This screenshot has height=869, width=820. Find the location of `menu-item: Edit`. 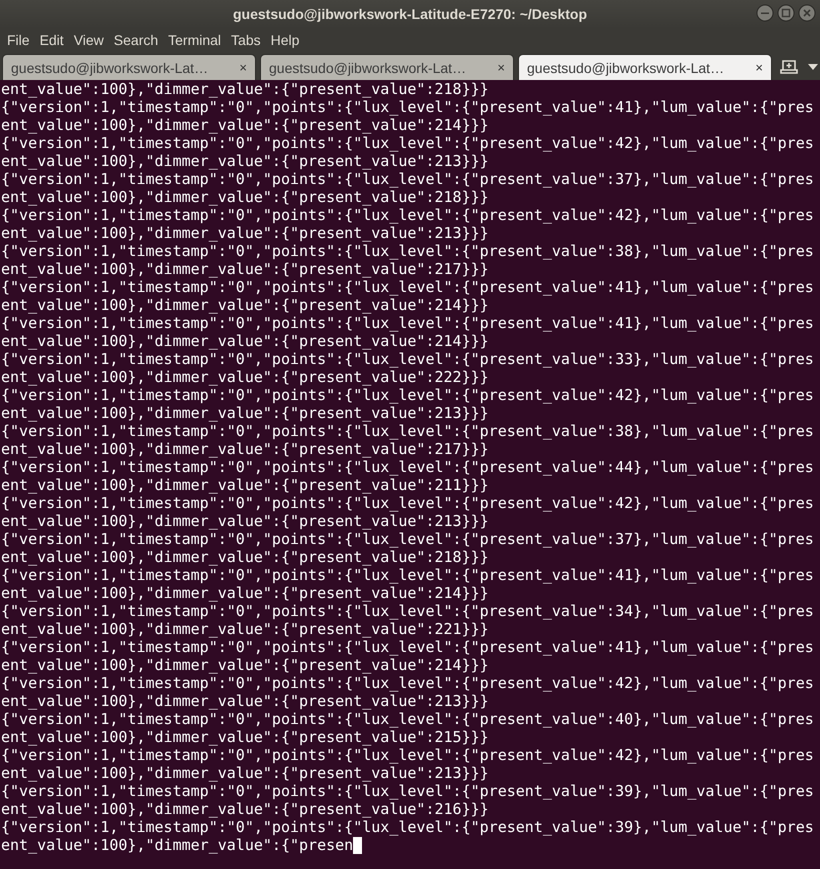

menu-item: Edit is located at coordinates (51, 40).